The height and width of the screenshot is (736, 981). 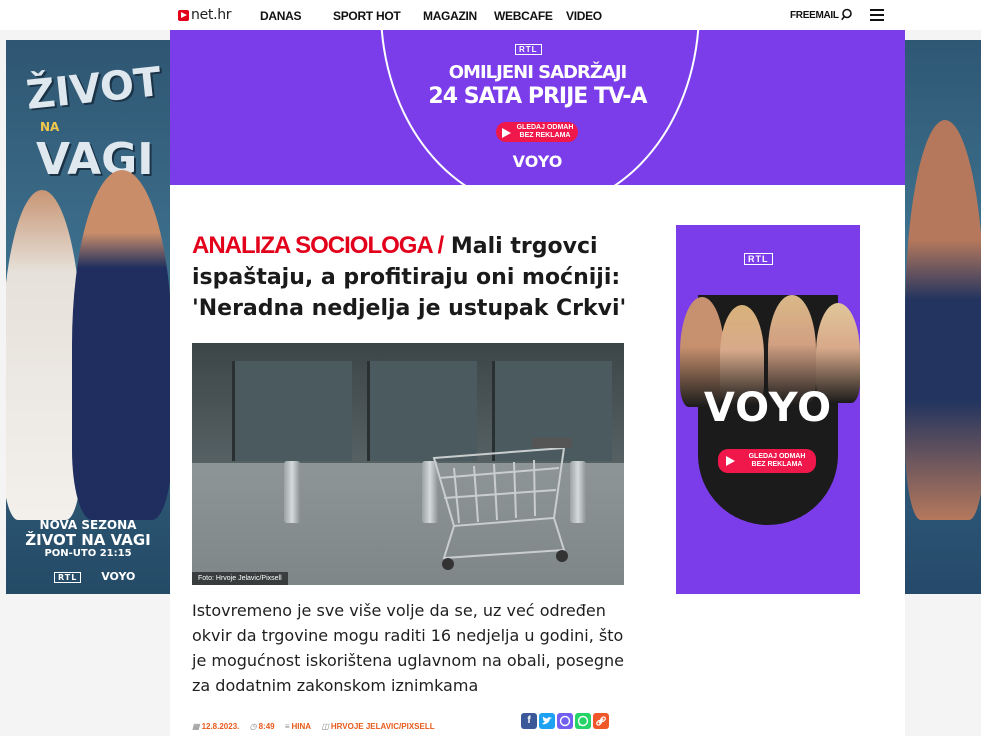 I want to click on whatsapp-icon, so click(x=583, y=721).